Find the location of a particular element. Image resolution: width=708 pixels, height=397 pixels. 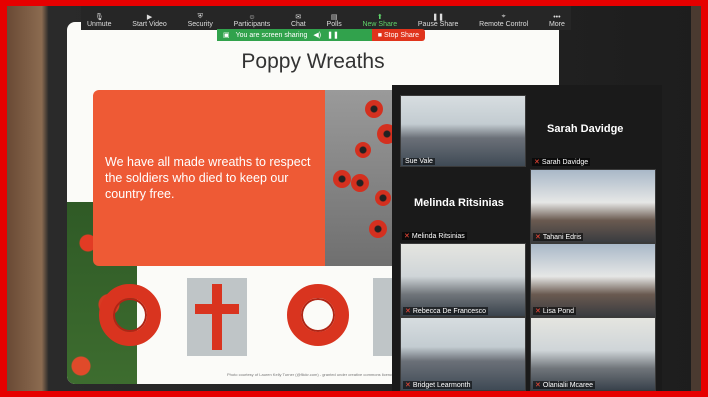

participant-name: ✕ Bridget Learmonth is located at coordinates (438, 385).